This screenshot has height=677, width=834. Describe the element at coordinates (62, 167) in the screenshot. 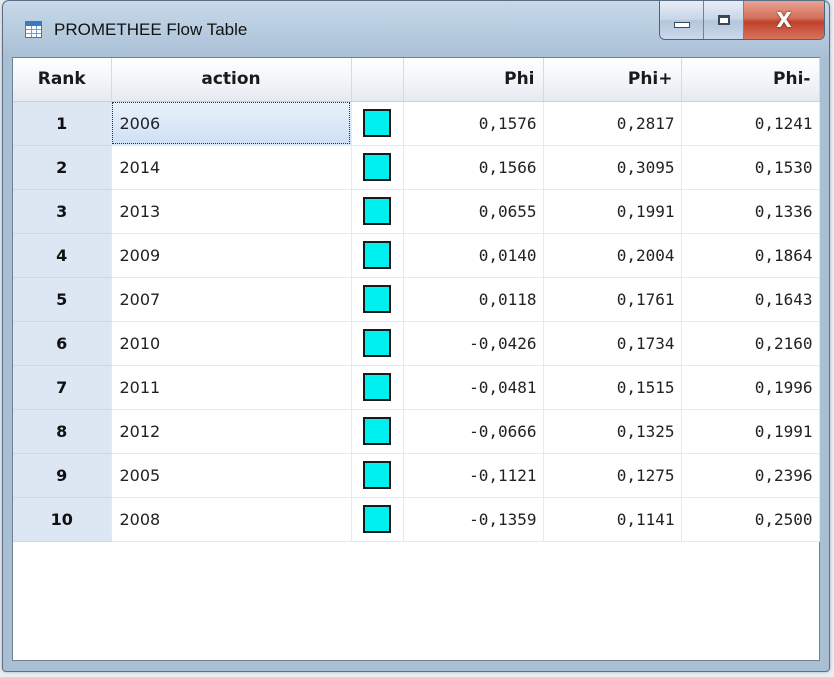

I see `rank-cell: 2` at that location.